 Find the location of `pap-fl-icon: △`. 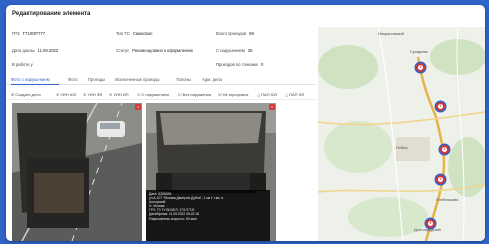

pap-fl-icon: △ is located at coordinates (287, 94).